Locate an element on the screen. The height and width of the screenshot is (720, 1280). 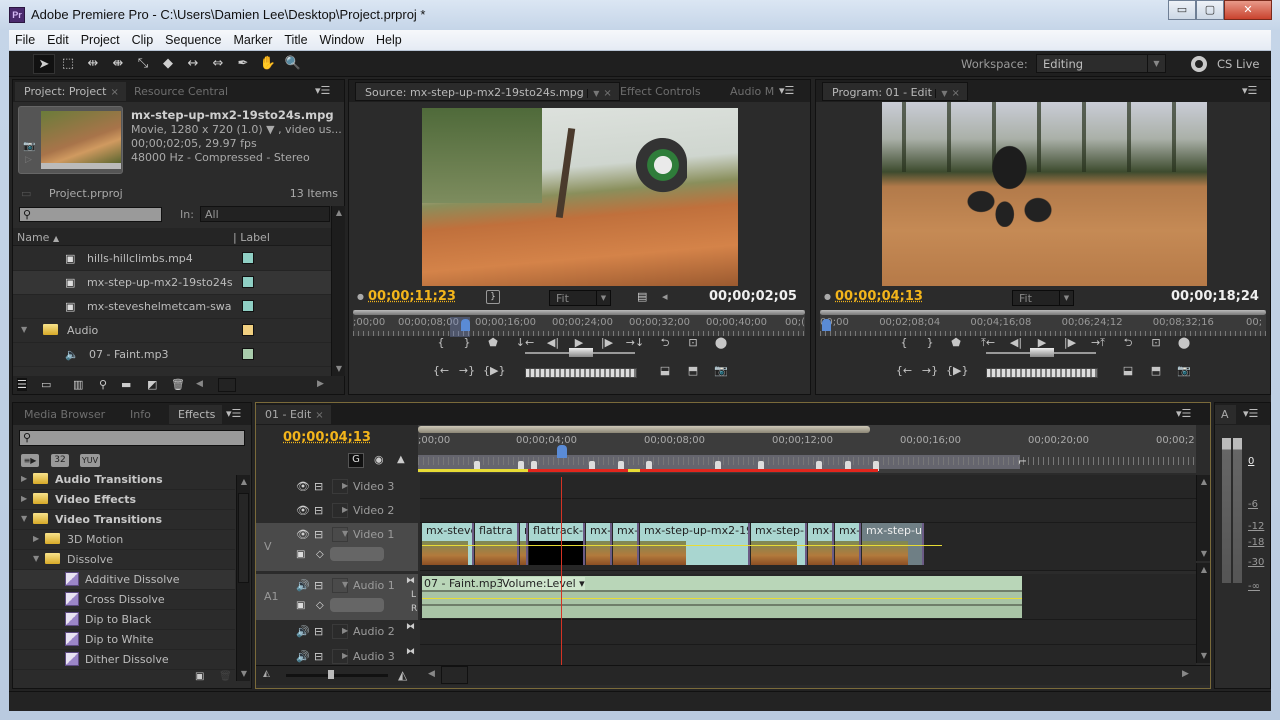
effects-tree-item: Dither Dissolve is located at coordinates (124, 660).